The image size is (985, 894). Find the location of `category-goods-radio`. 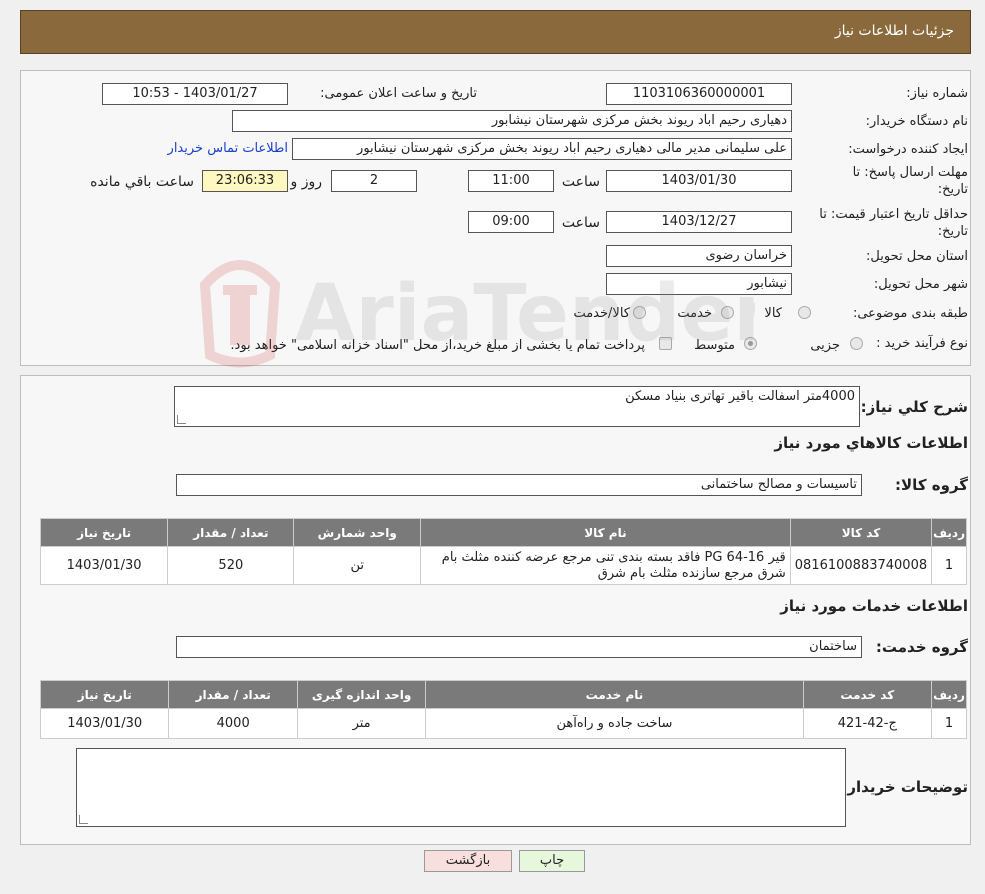

category-goods-radio is located at coordinates (804, 312).